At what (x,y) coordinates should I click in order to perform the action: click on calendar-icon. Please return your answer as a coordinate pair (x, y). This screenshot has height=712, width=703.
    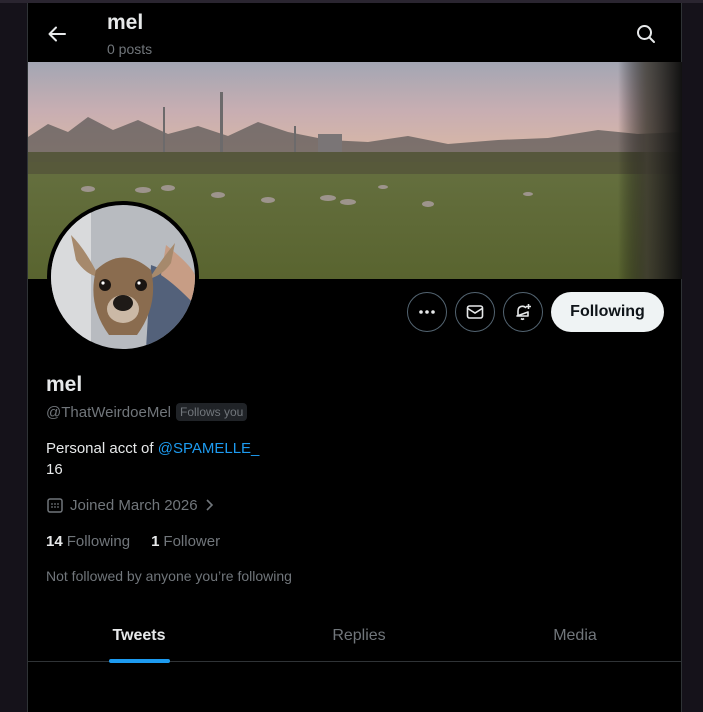
    Looking at the image, I should click on (55, 505).